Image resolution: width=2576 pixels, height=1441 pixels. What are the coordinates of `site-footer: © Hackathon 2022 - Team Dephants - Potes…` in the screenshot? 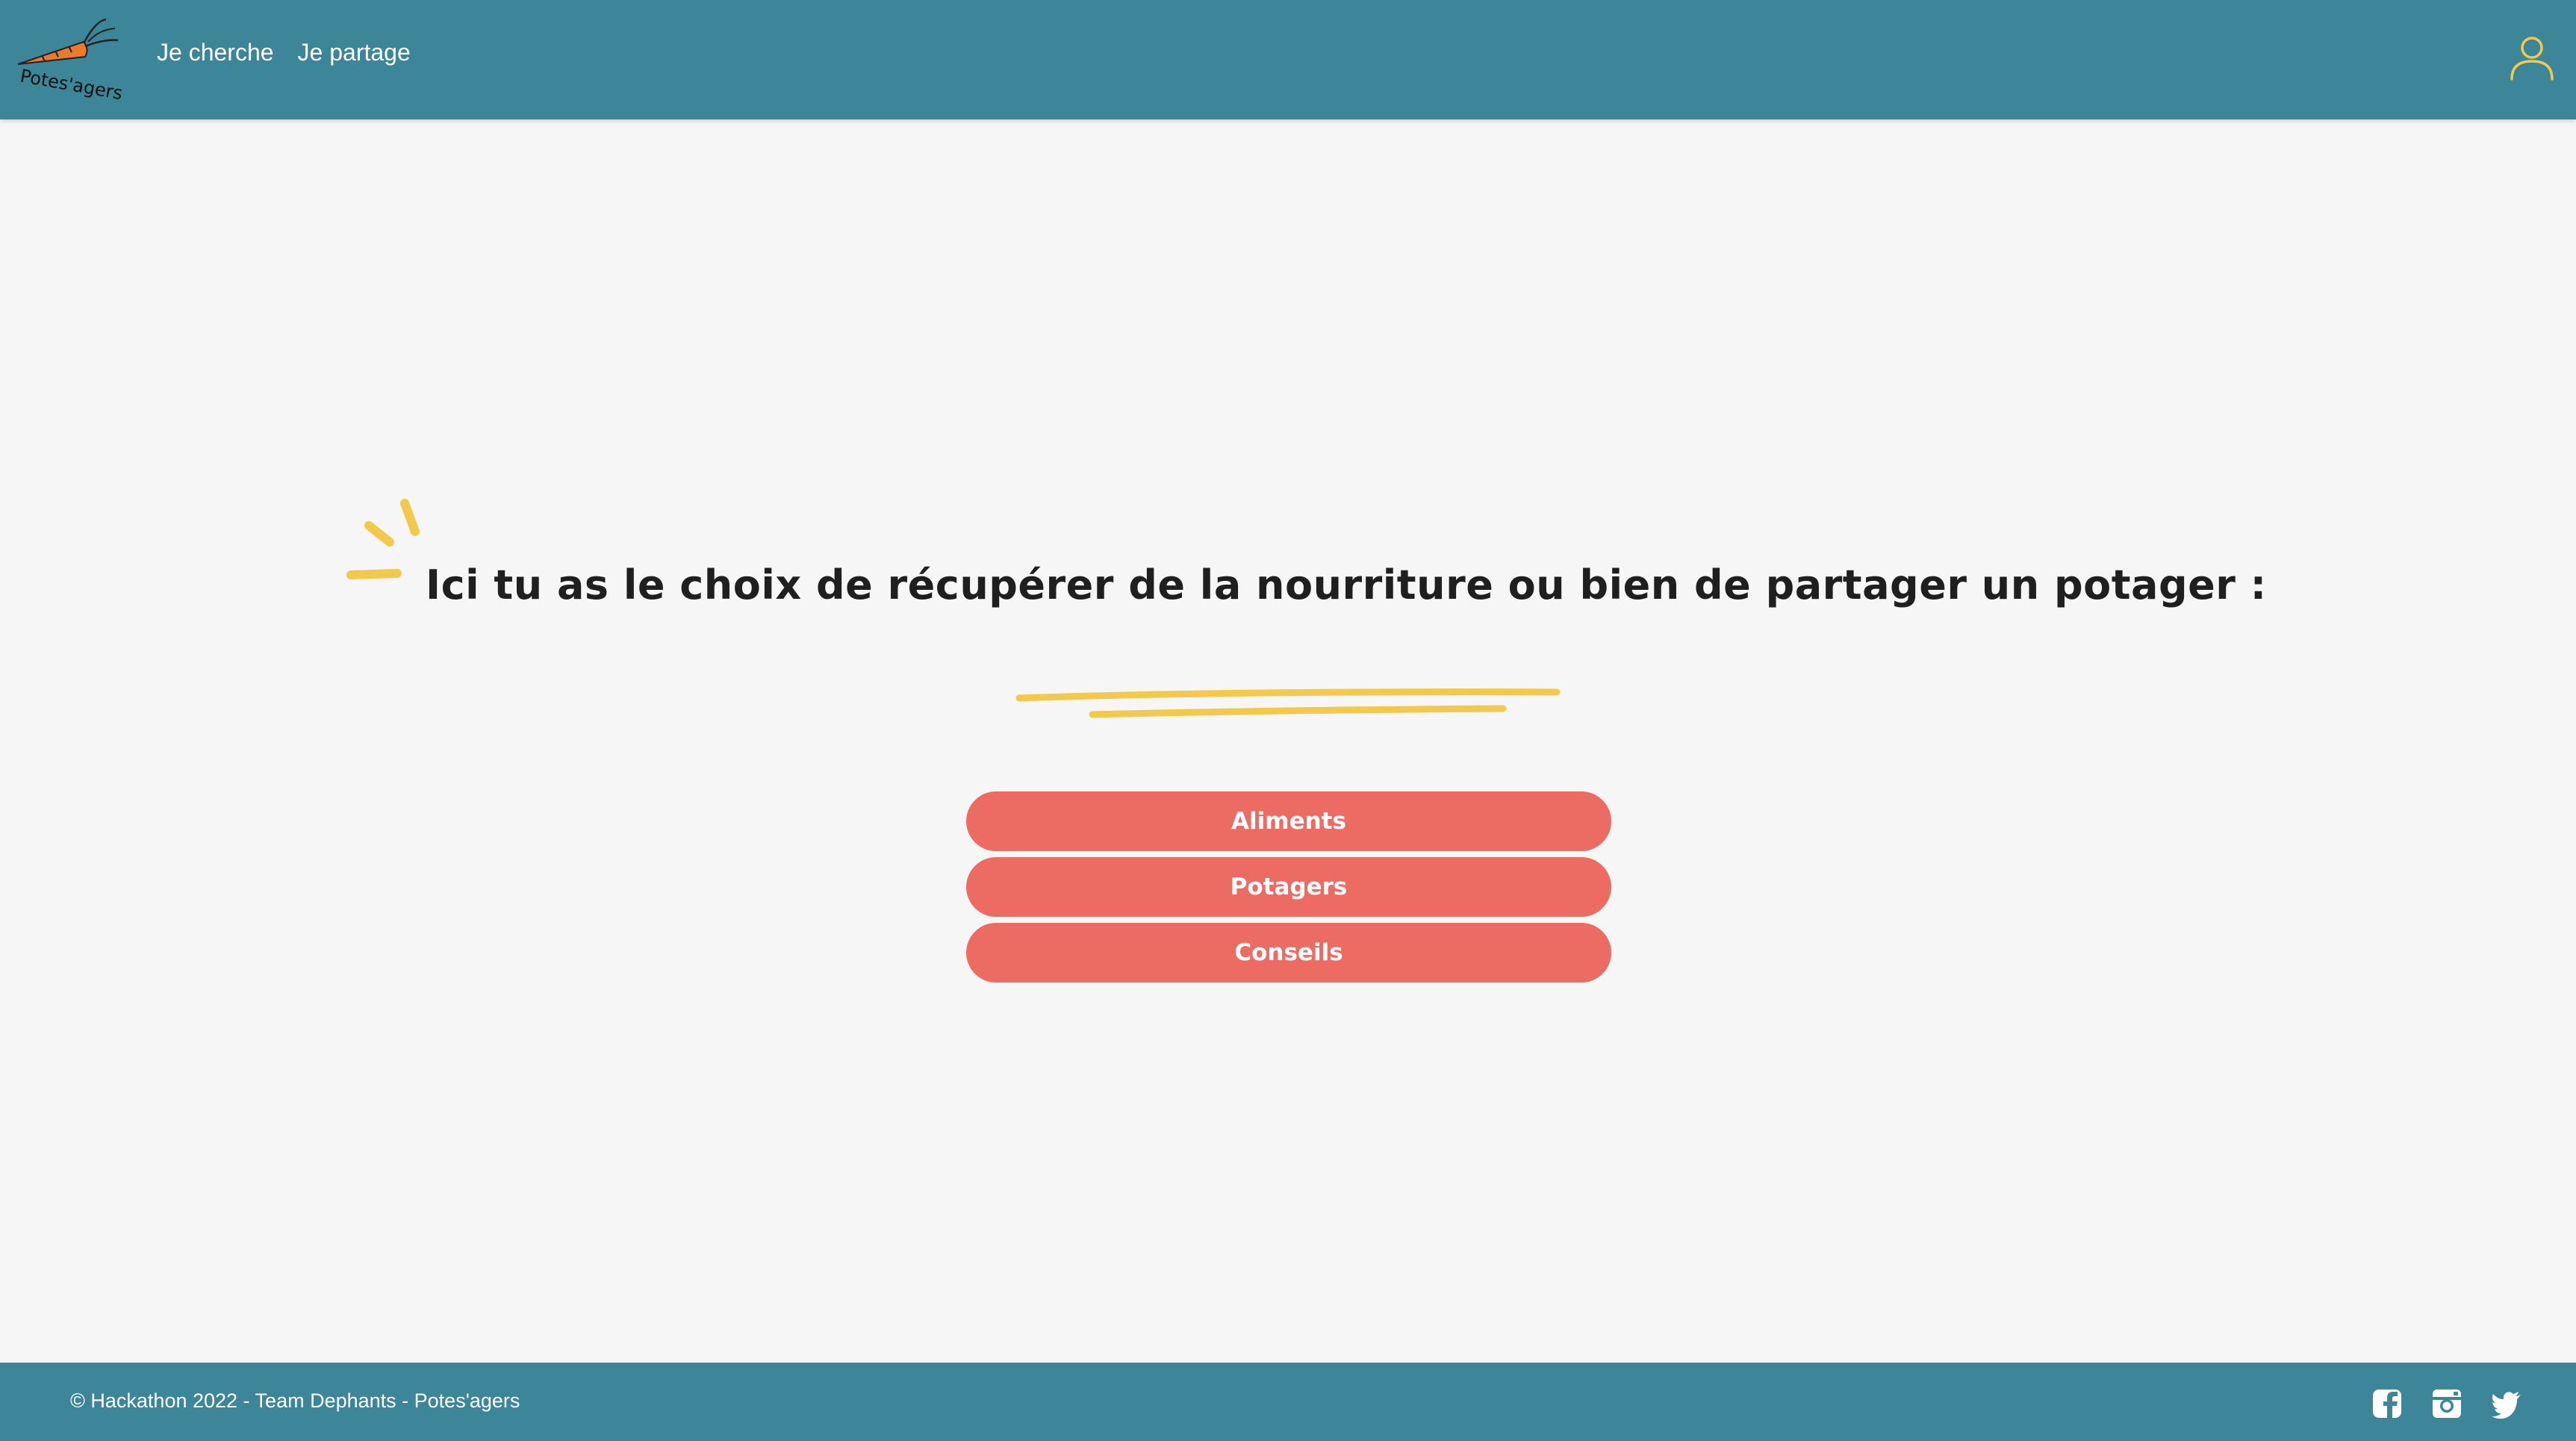 It's located at (1288, 1402).